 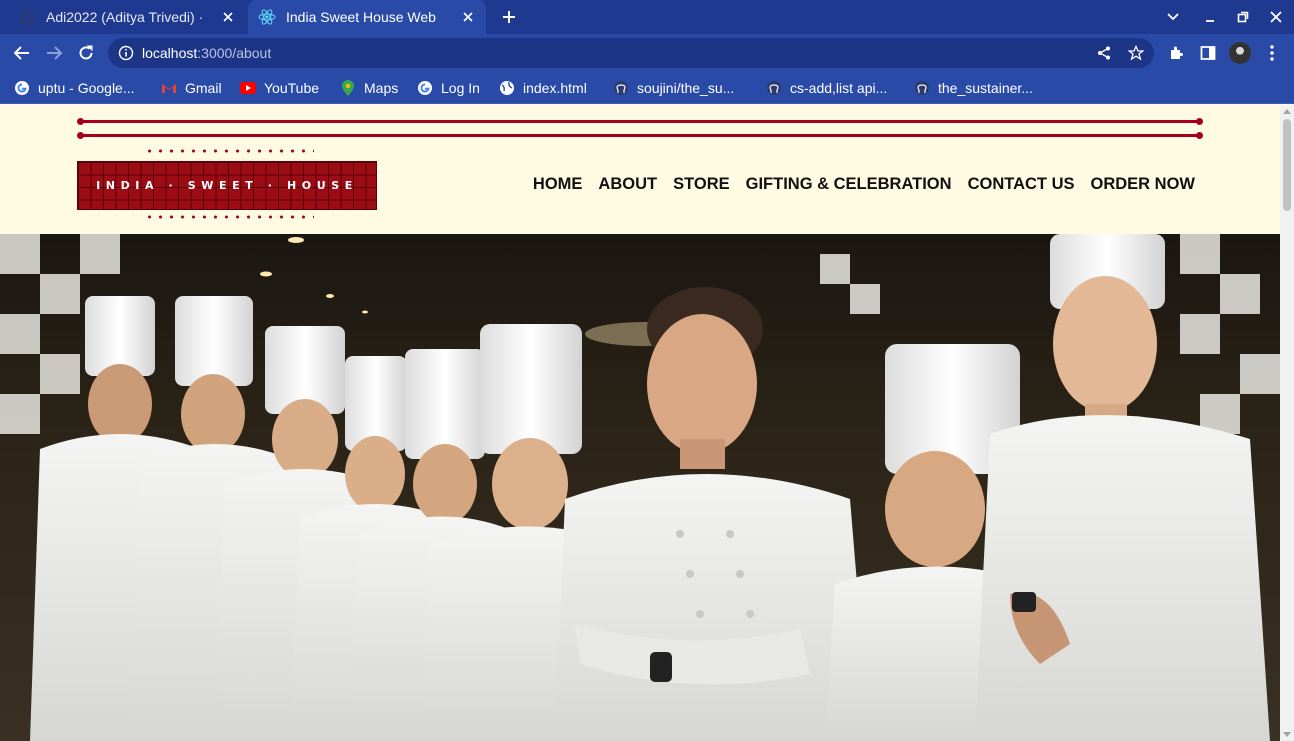 What do you see at coordinates (849, 184) in the screenshot?
I see `nav-gifting-celebration: GIFTING & CELEBRATION` at bounding box center [849, 184].